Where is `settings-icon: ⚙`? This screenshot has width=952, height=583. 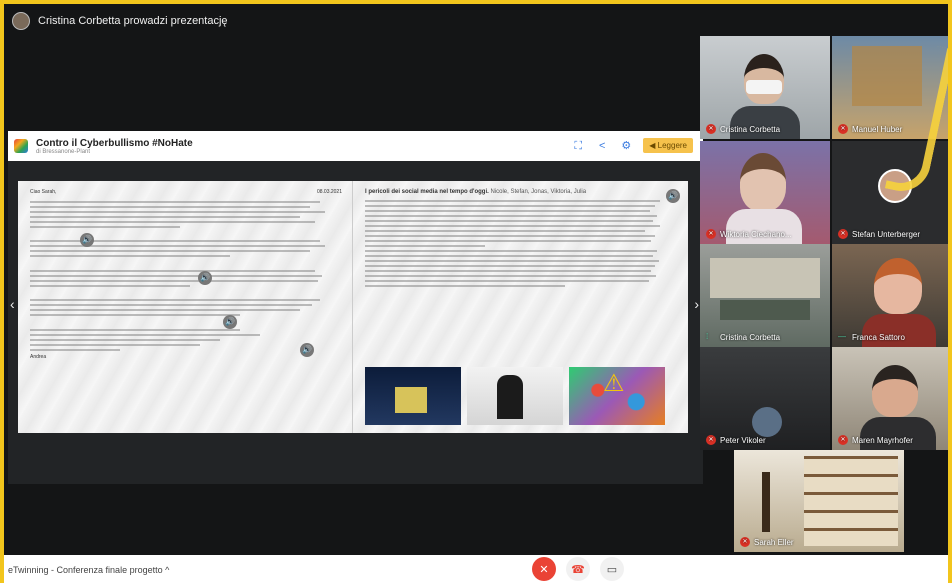 settings-icon: ⚙ is located at coordinates (626, 146).